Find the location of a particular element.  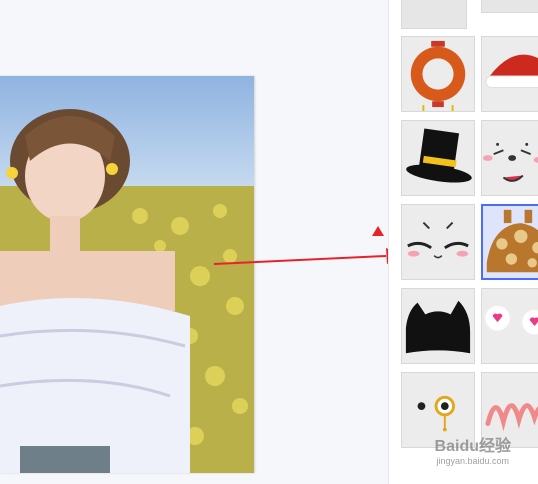

baidu-watermark: Baidu经验 jingyan.baidu.com is located at coordinates (472, 453).